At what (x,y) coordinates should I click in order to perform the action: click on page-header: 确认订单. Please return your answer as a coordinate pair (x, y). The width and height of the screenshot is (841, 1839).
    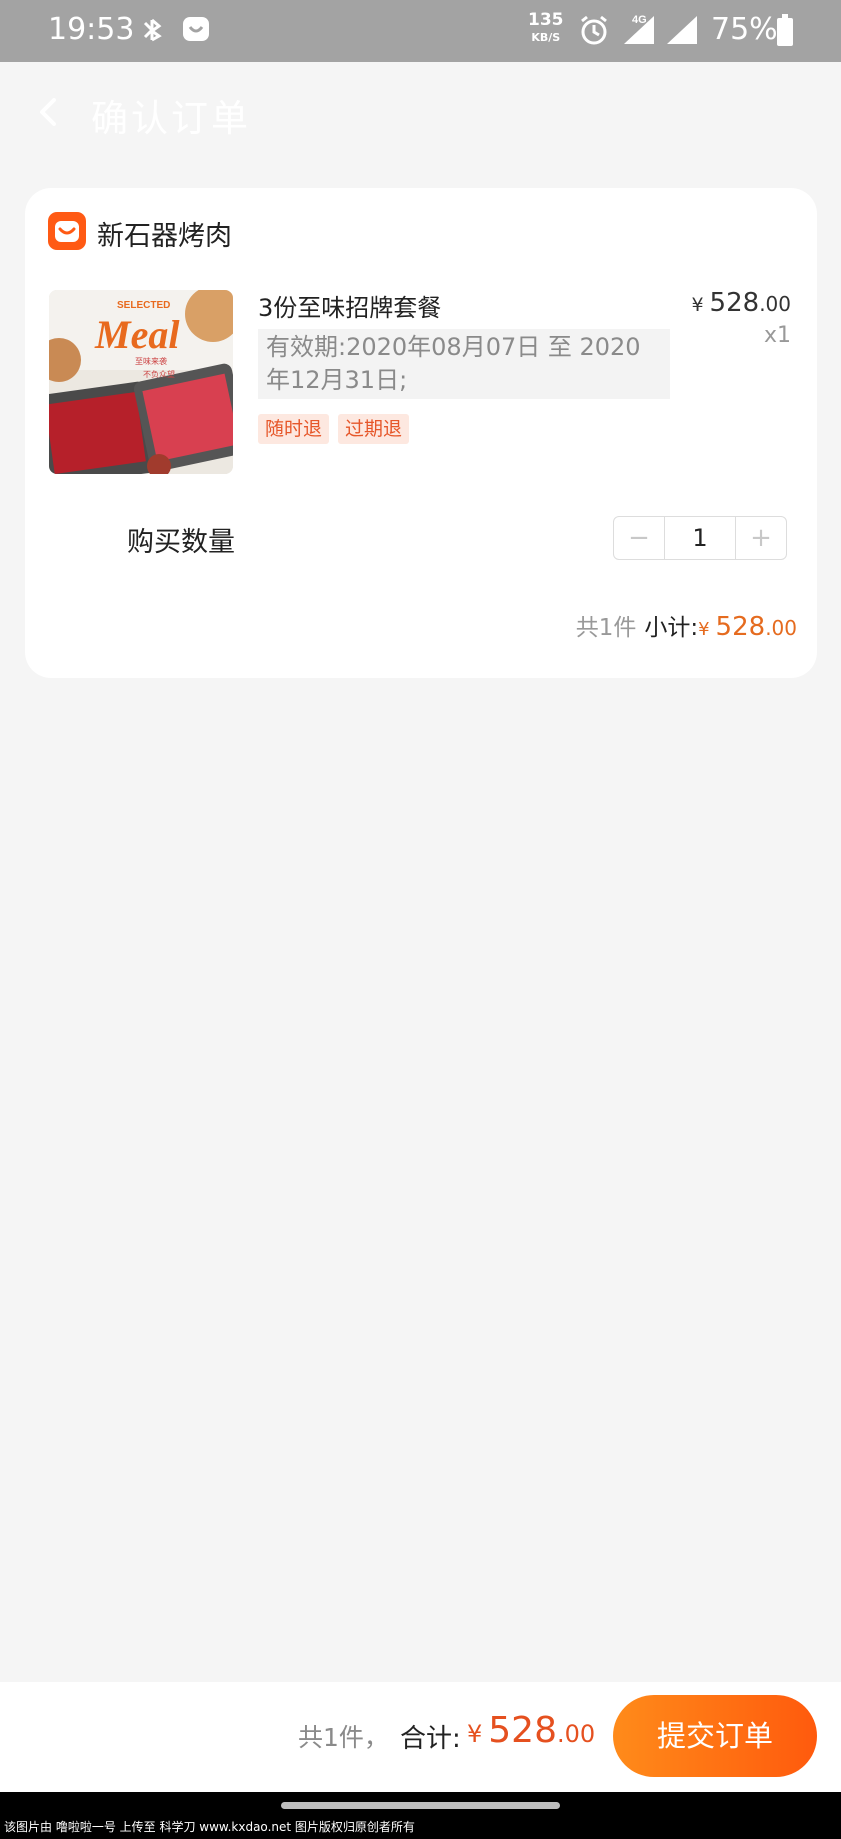
    Looking at the image, I should click on (420, 112).